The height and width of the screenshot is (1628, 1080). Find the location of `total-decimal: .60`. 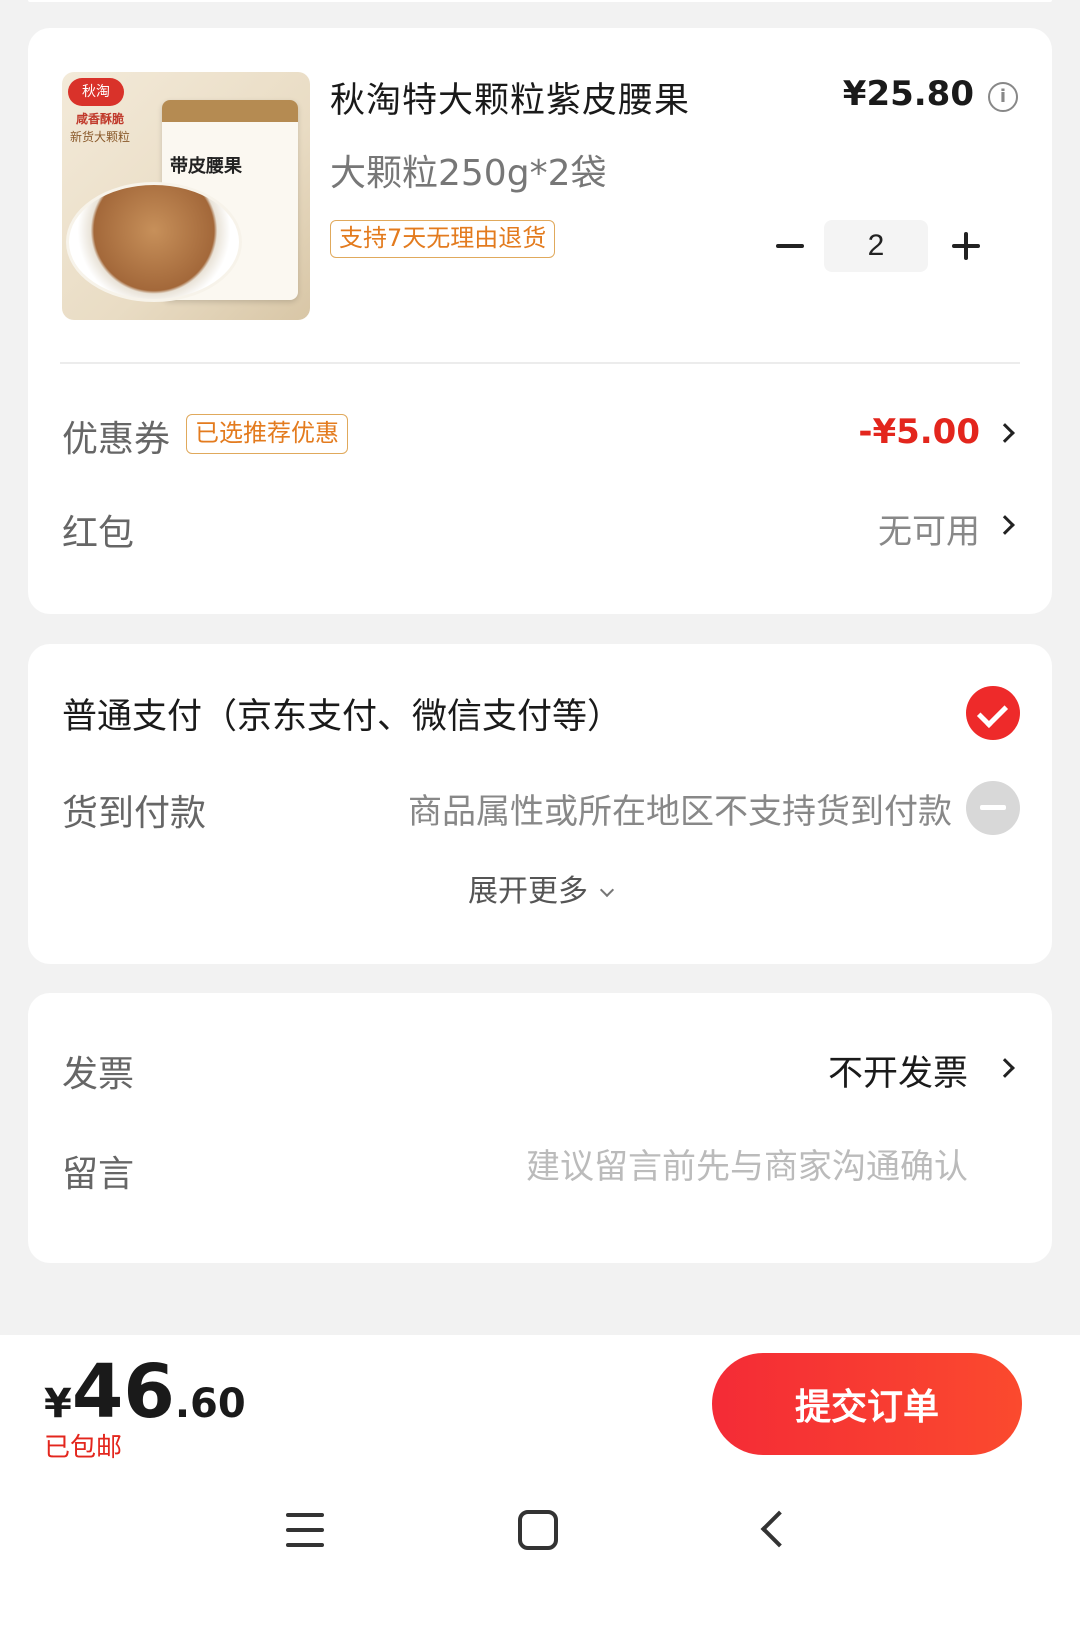

total-decimal: .60 is located at coordinates (210, 1404).